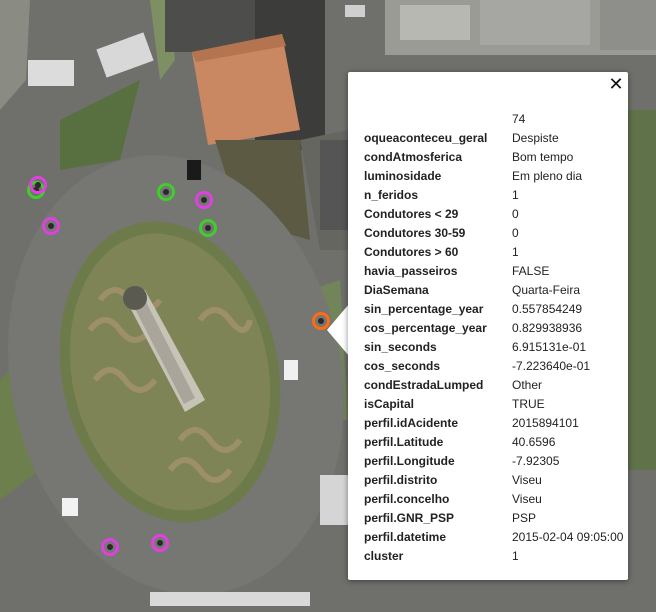 The image size is (656, 612). Describe the element at coordinates (534, 441) in the screenshot. I see `attribute-value: 40.6596` at that location.